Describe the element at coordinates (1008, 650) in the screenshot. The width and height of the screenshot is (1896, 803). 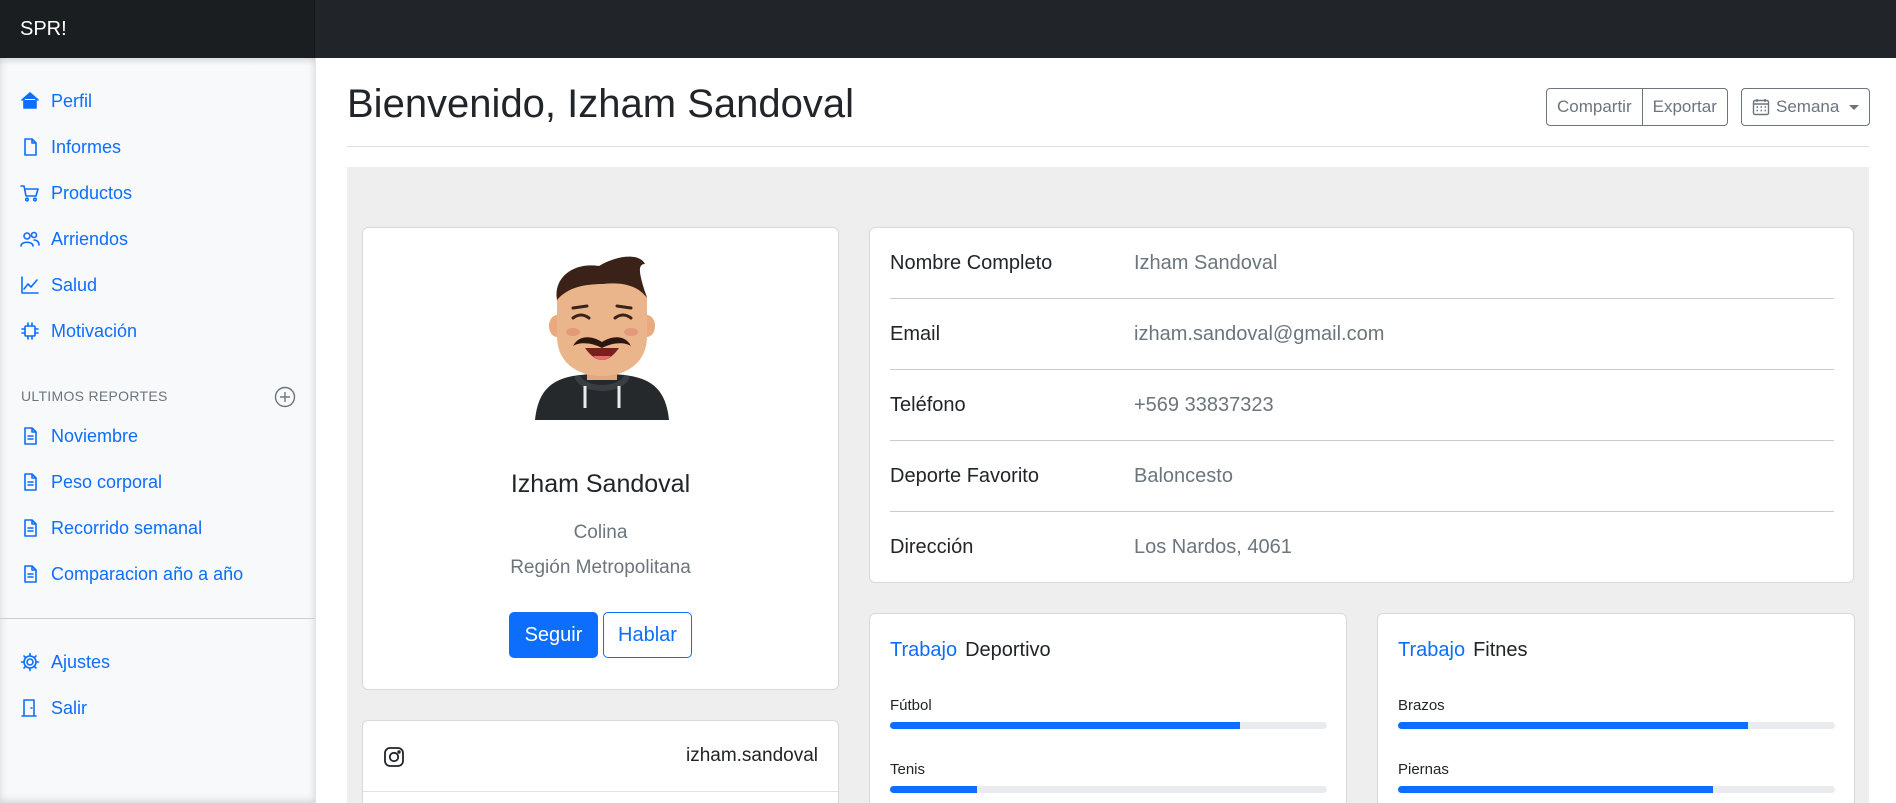
I see `card-heading-title: Deportivo` at that location.